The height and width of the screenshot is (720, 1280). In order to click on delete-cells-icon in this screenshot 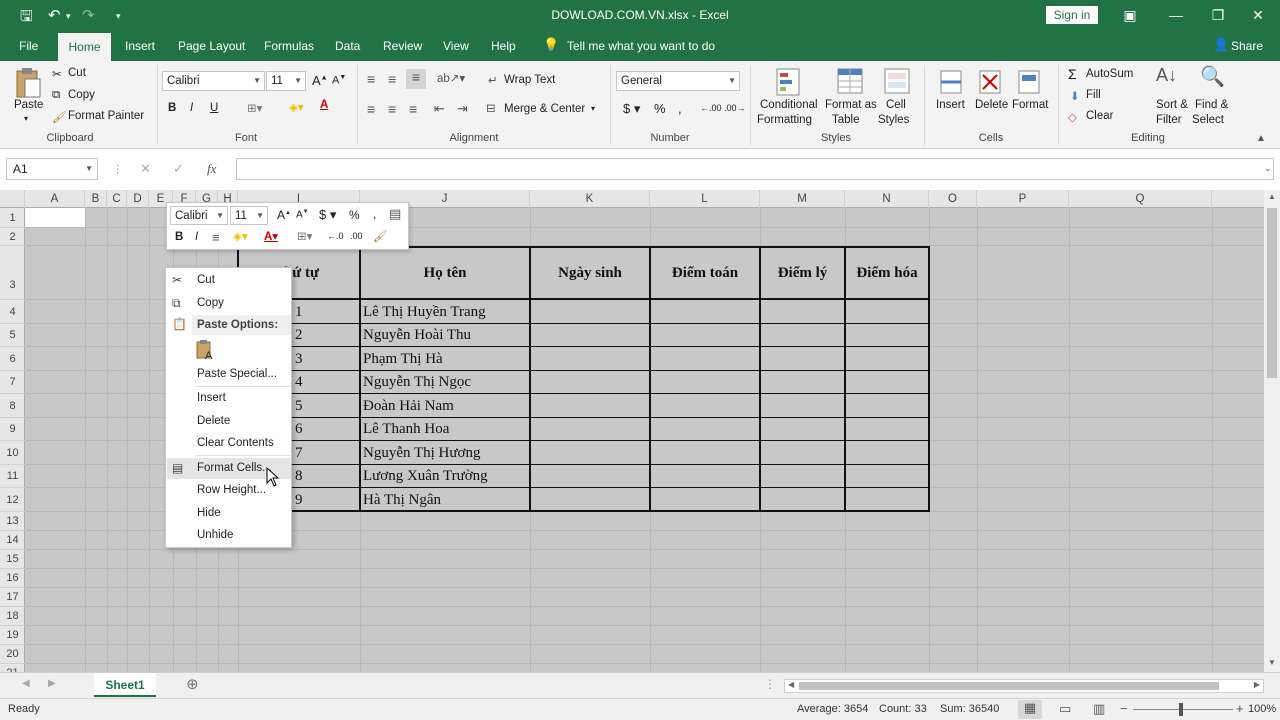, I will do `click(990, 82)`.